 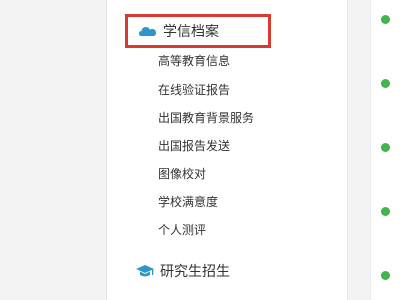 What do you see at coordinates (182, 174) in the screenshot?
I see `menu-item-image-proofreading: 图像校对` at bounding box center [182, 174].